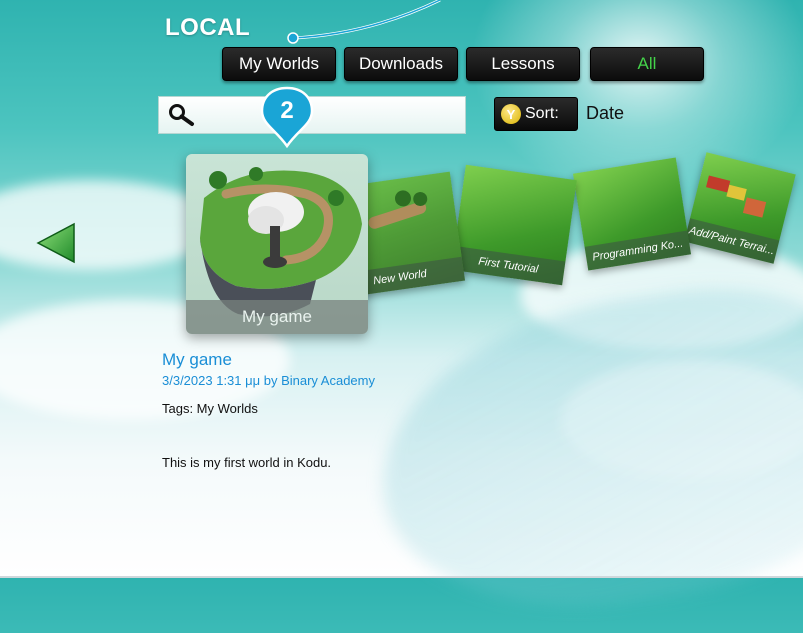 Image resolution: width=803 pixels, height=633 pixels. I want to click on y-button-icon: Y, so click(511, 114).